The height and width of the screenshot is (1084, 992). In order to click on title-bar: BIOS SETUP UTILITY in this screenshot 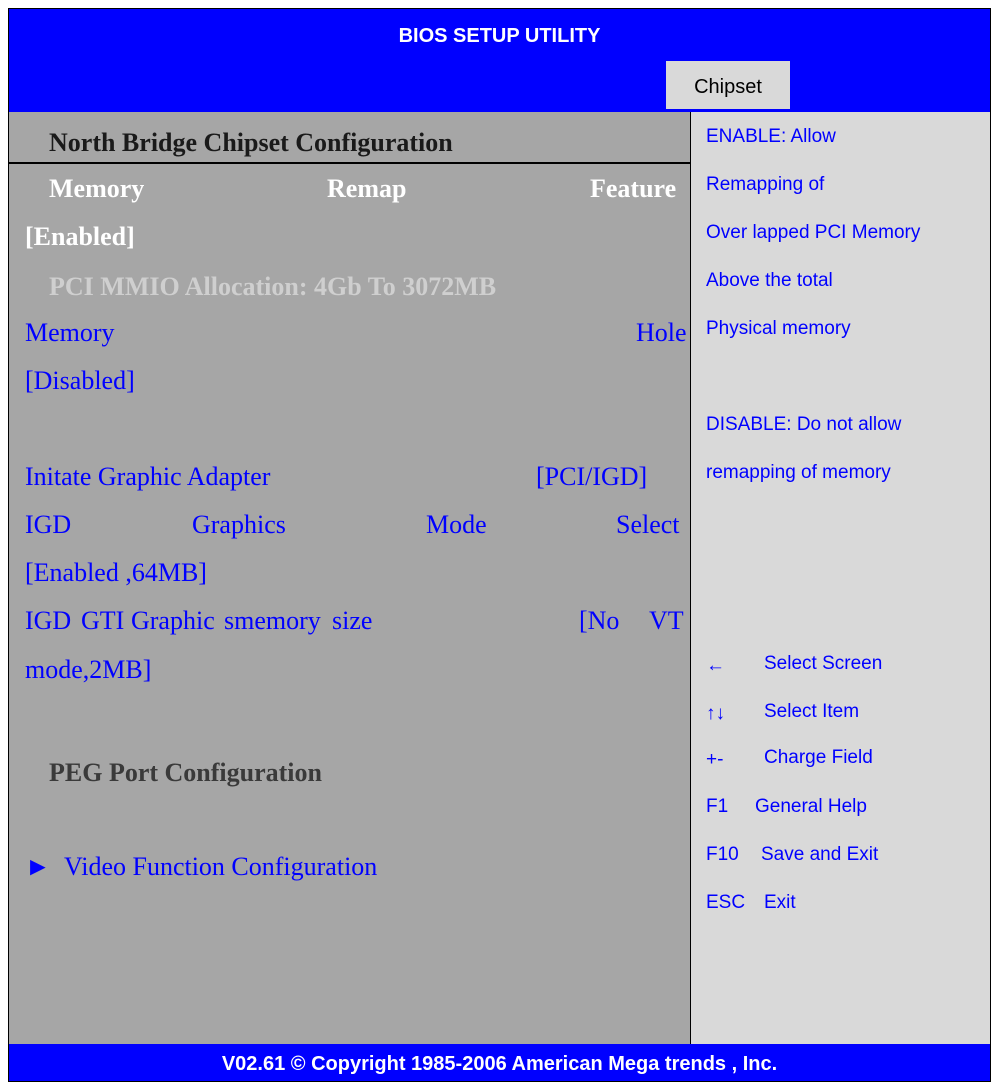, I will do `click(499, 34)`.